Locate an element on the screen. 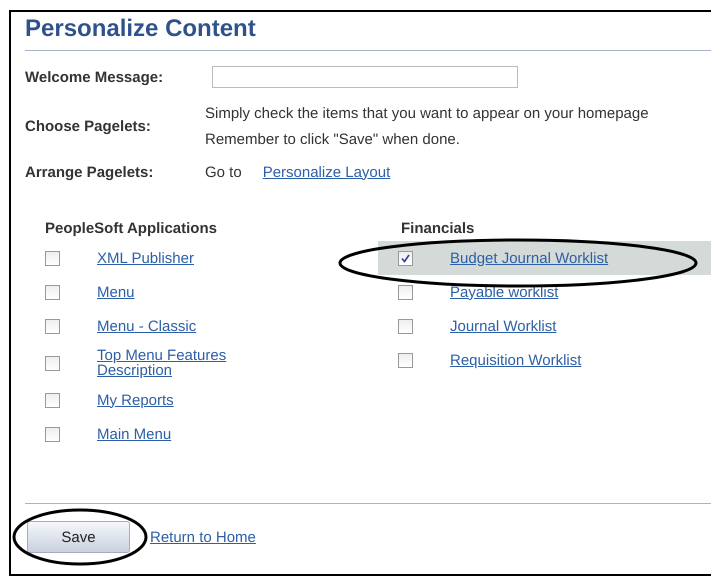 This screenshot has height=582, width=711. pagelet-link: Budget Journal Worklist is located at coordinates (529, 258).